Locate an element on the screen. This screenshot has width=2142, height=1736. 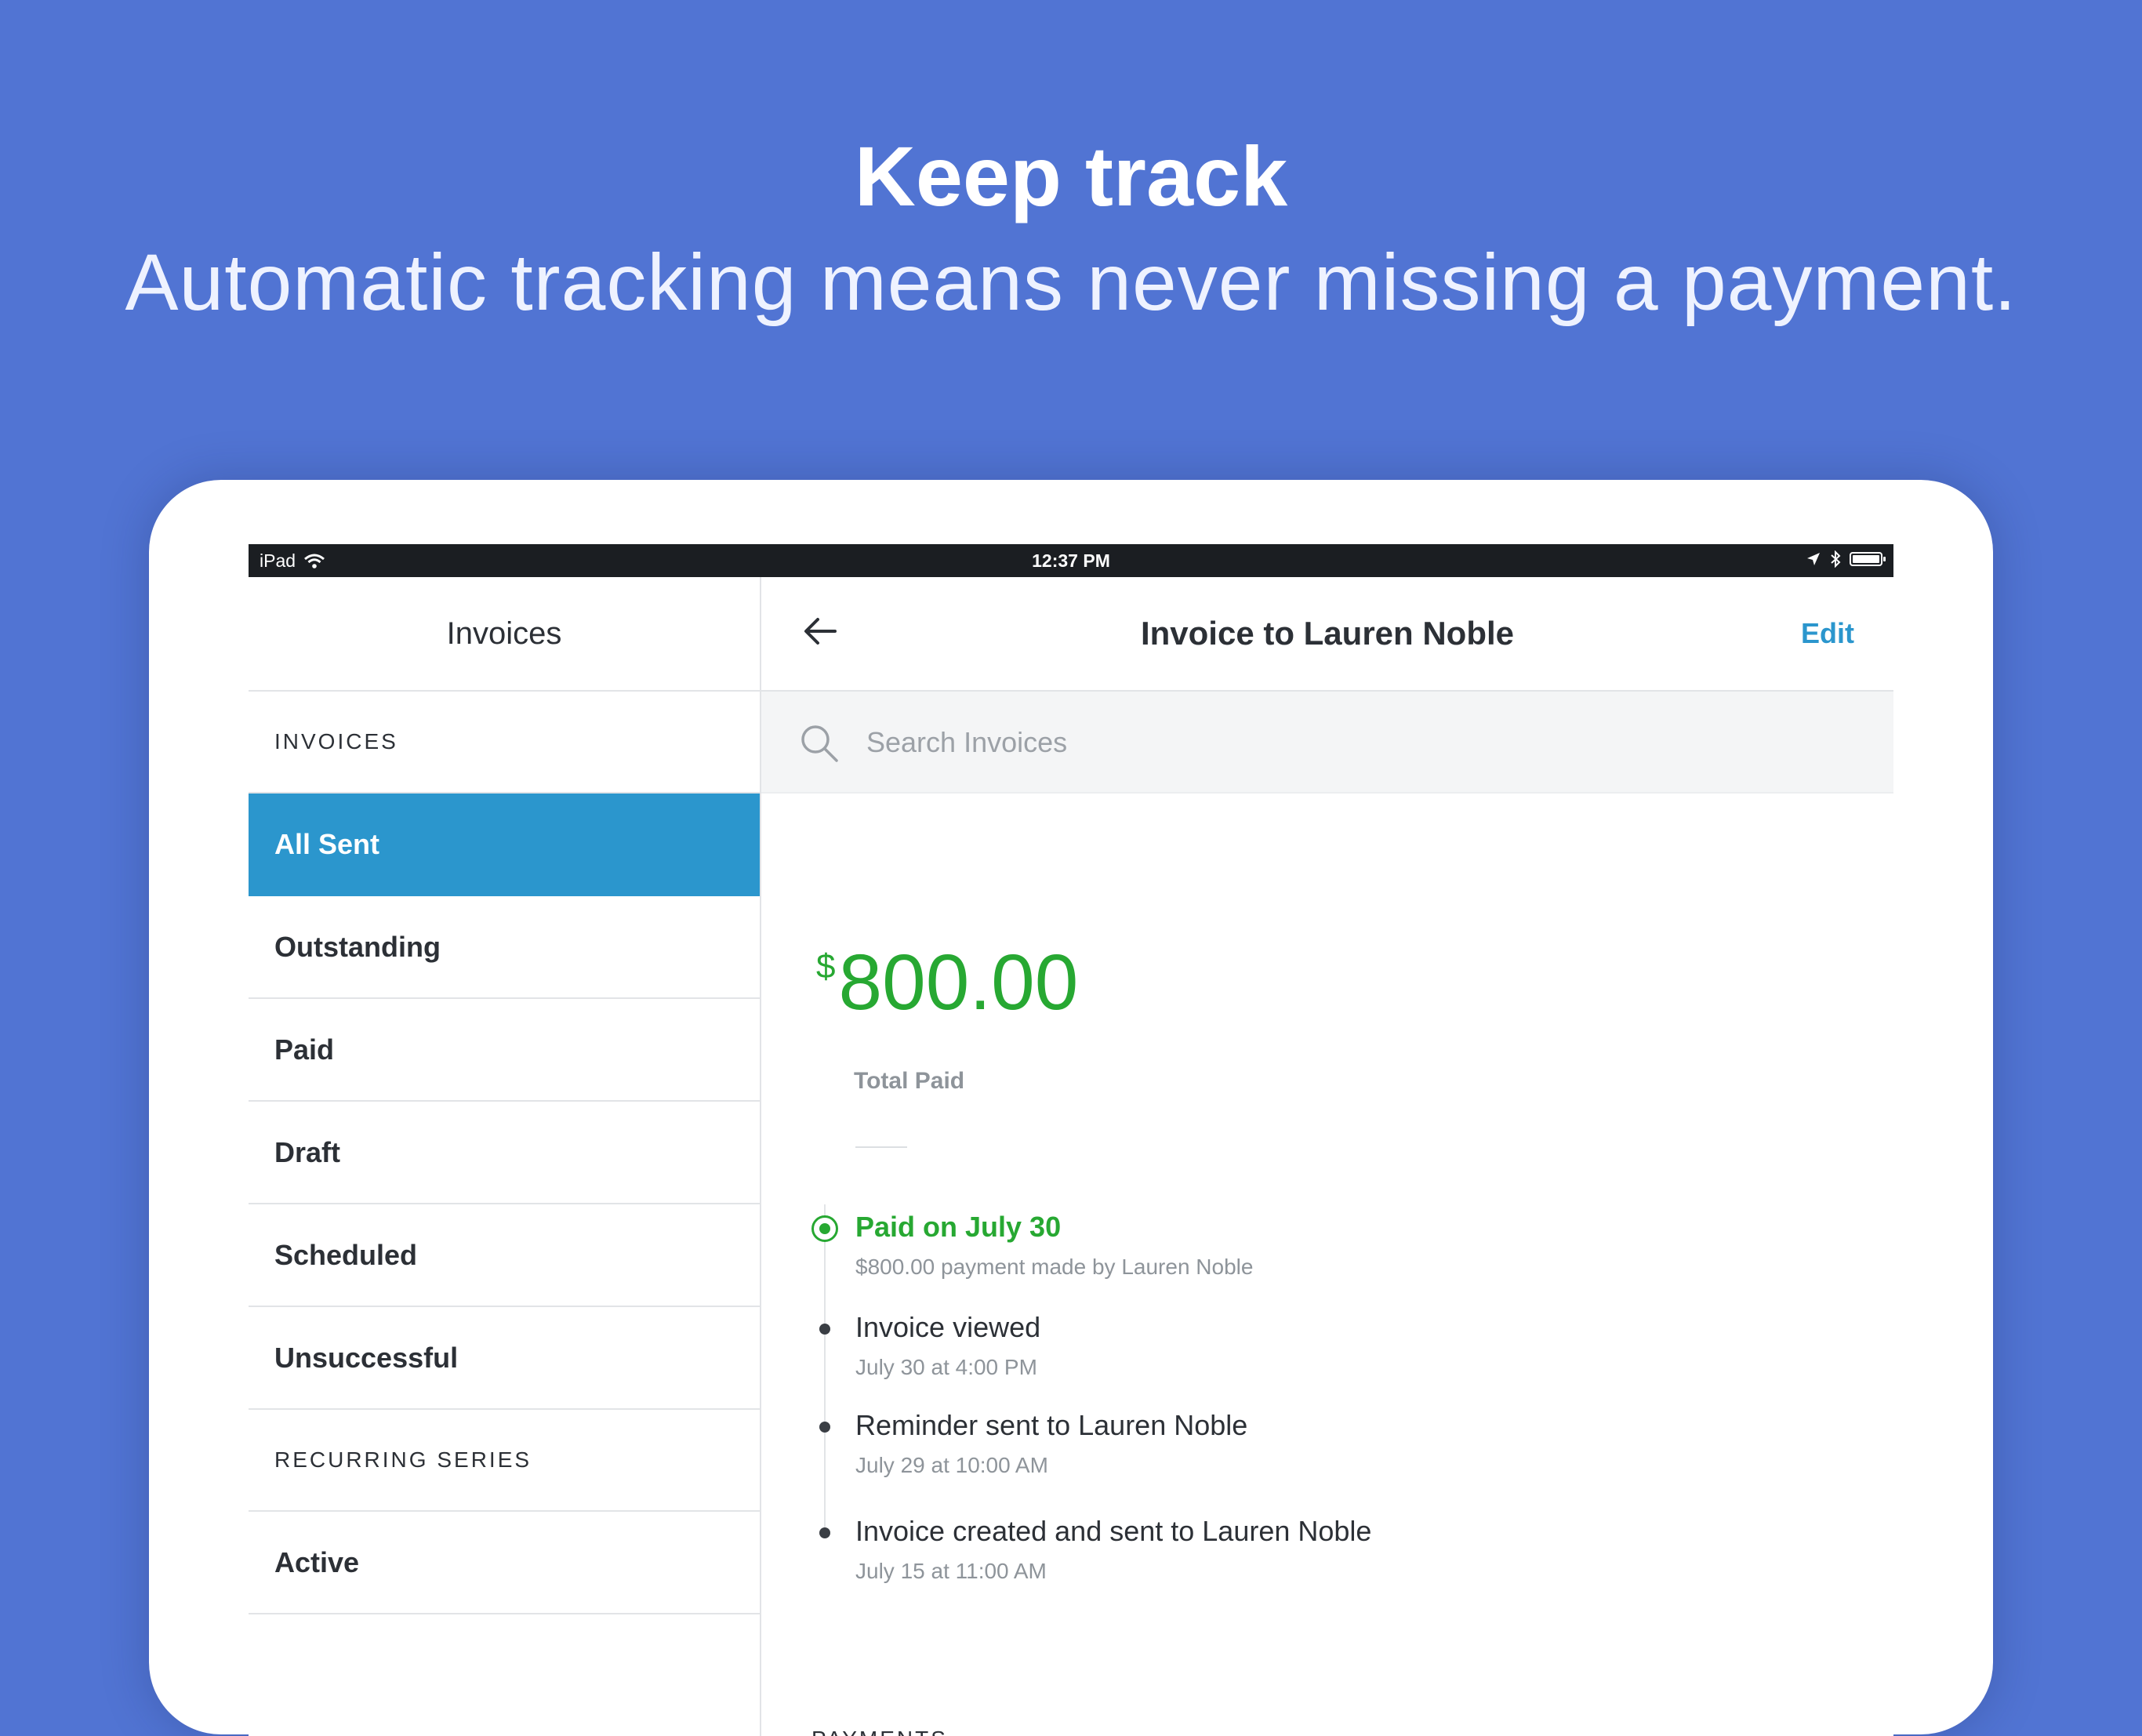
hero-title: Keep track is located at coordinates (1071, 176).